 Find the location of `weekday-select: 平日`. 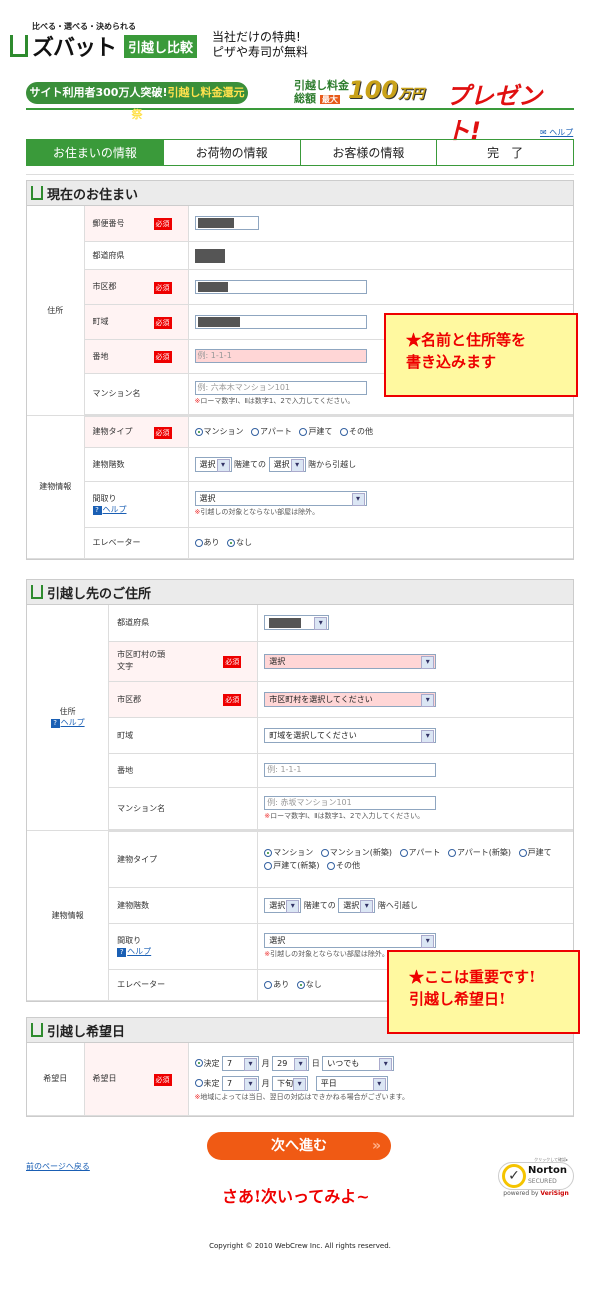

weekday-select: 平日 is located at coordinates (351, 1083).